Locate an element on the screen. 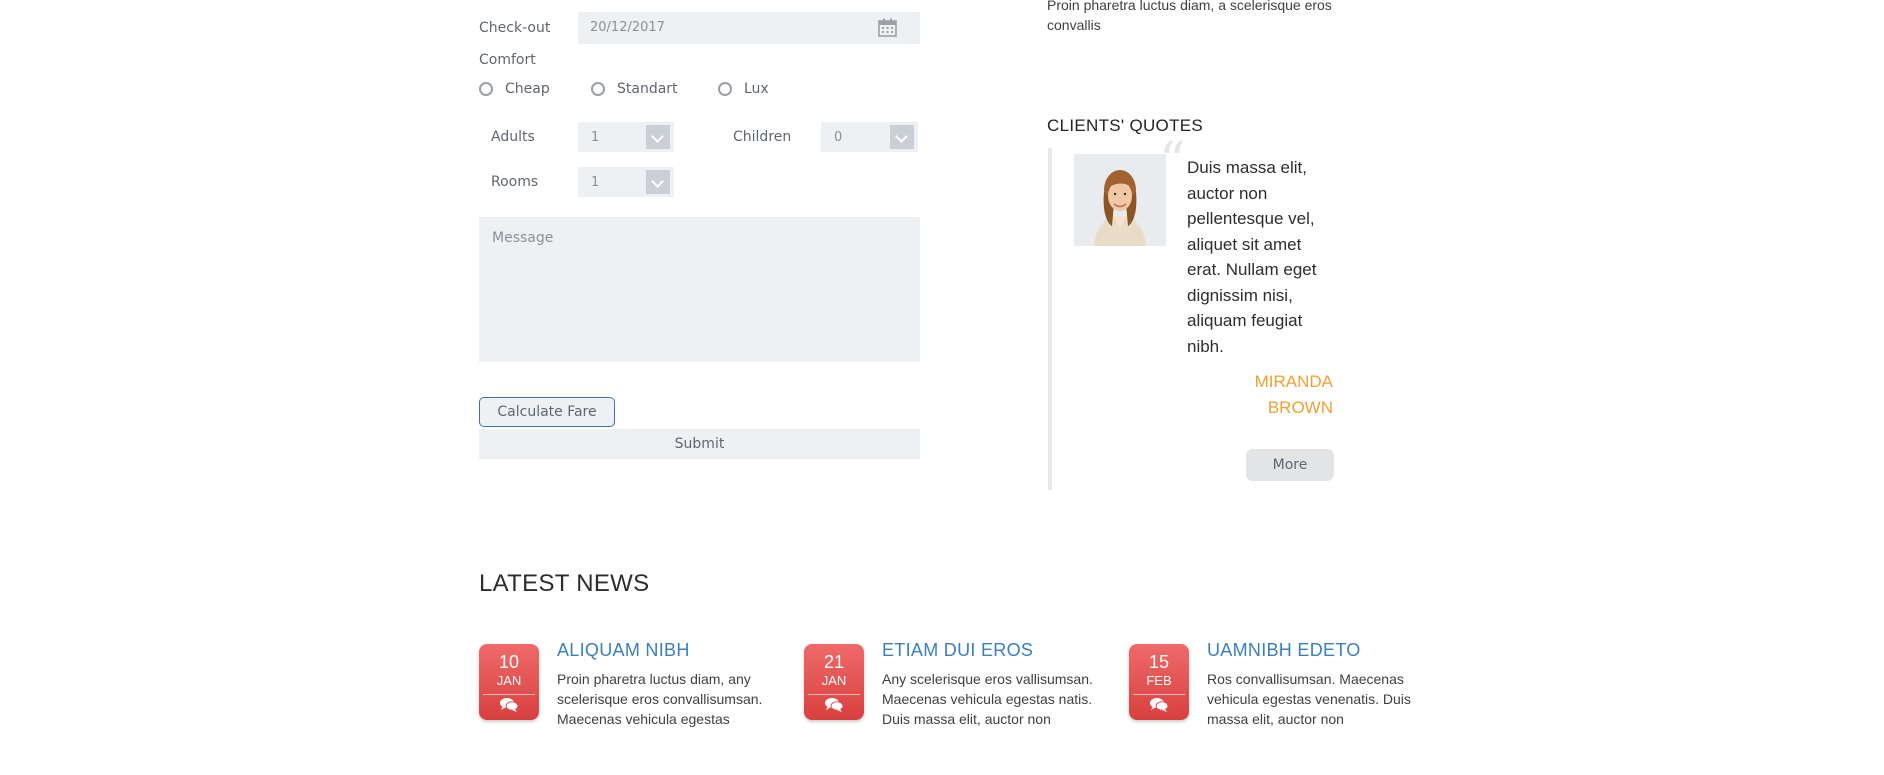  adults-label: Adults is located at coordinates (513, 137).